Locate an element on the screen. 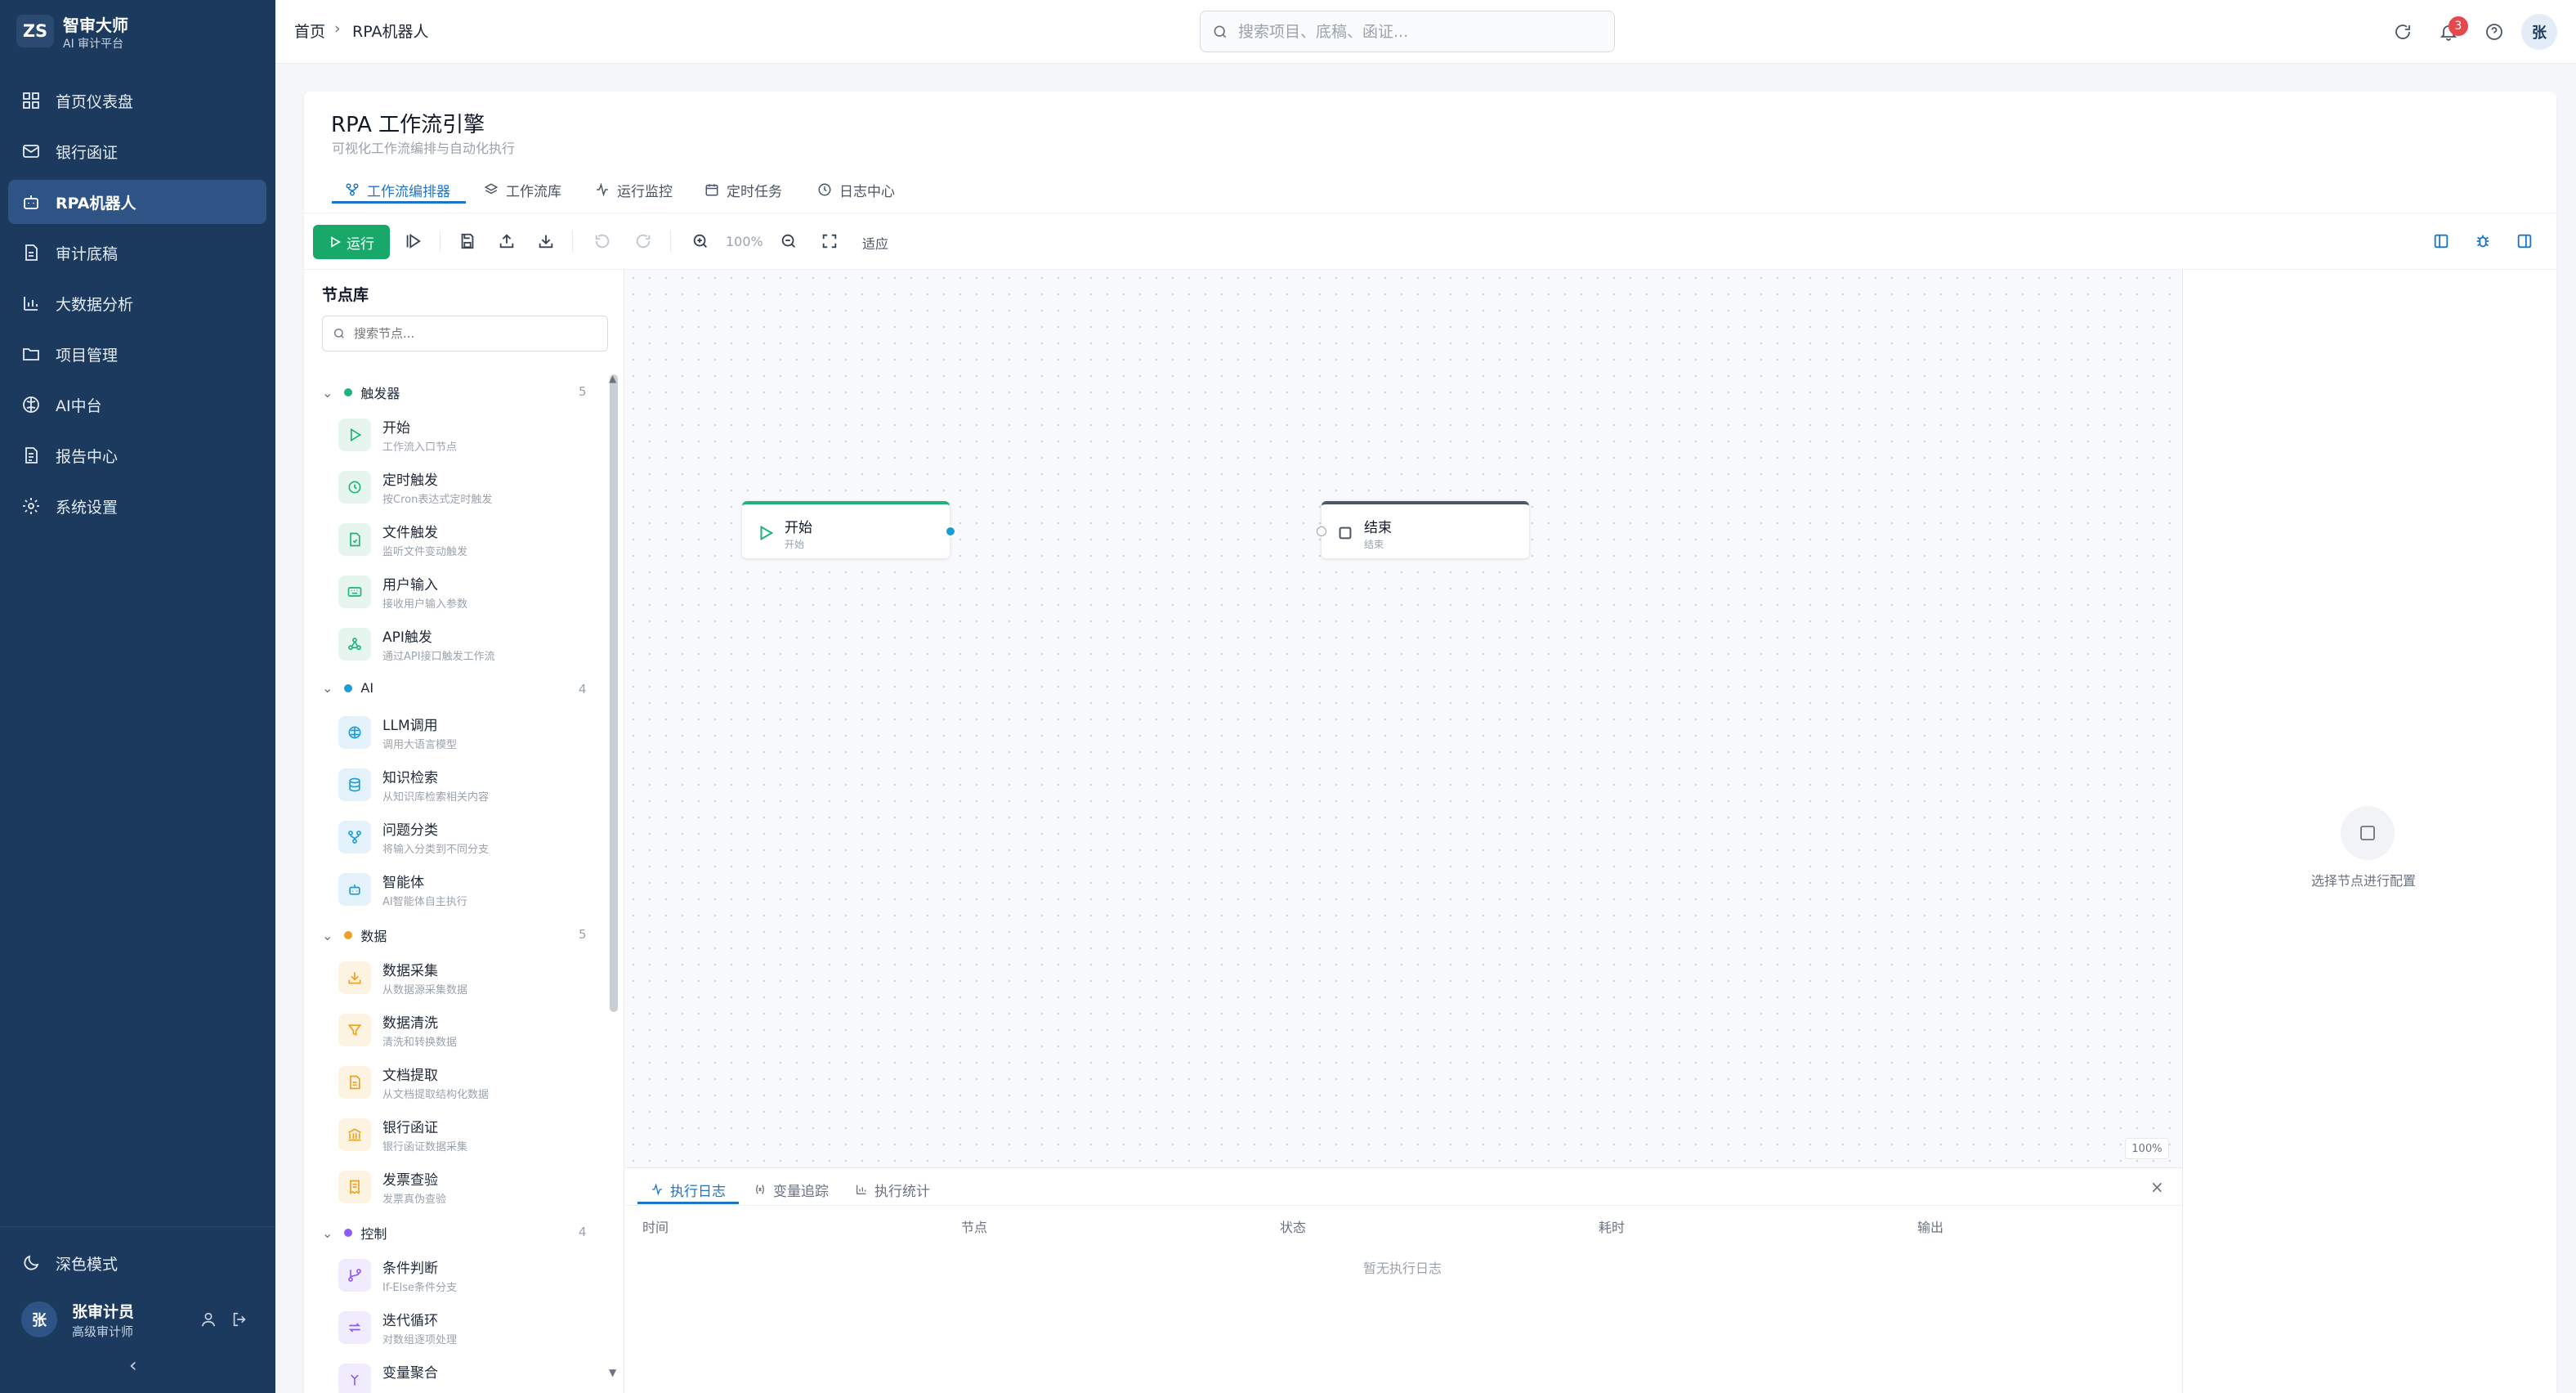  node-item-llm-call: LLM调用 调用大语言模型 is located at coordinates (469, 732).